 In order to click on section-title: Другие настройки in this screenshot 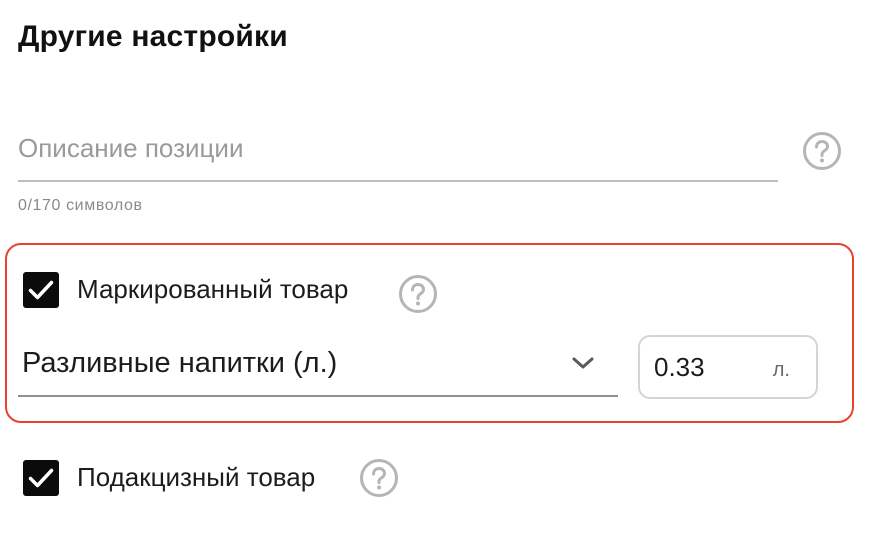, I will do `click(153, 36)`.